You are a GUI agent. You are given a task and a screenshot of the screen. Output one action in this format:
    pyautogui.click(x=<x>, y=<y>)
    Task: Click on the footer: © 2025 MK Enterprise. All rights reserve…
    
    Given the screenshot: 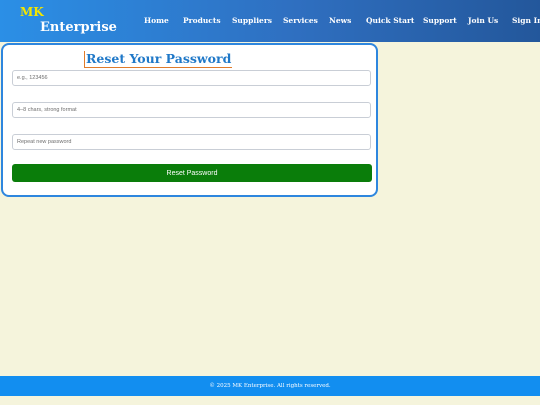 What is the action you would take?
    pyautogui.click(x=270, y=386)
    